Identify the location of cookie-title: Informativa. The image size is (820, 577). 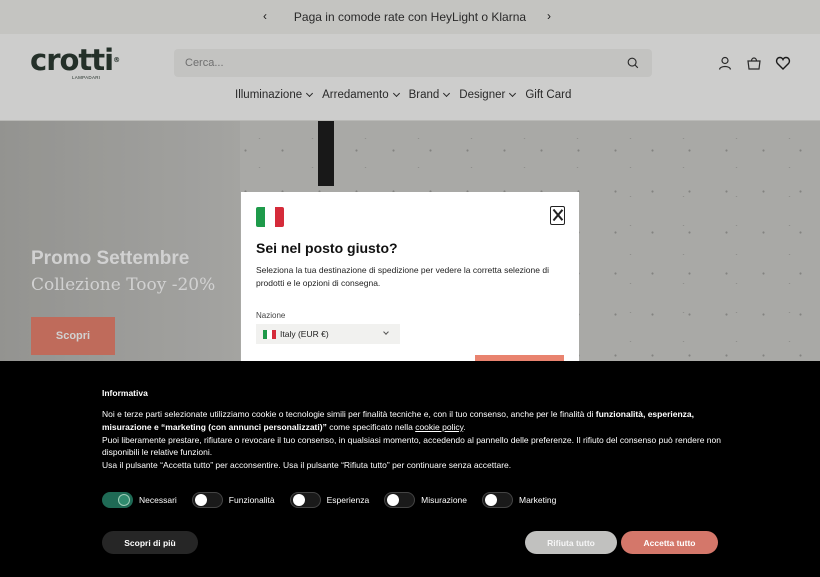
(125, 393).